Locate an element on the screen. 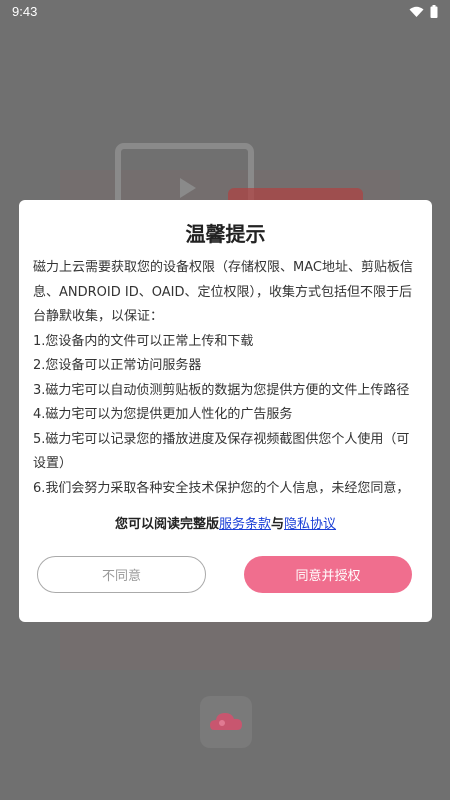 Image resolution: width=450 pixels, height=800 pixels. decline-button: 不同意 is located at coordinates (121, 574).